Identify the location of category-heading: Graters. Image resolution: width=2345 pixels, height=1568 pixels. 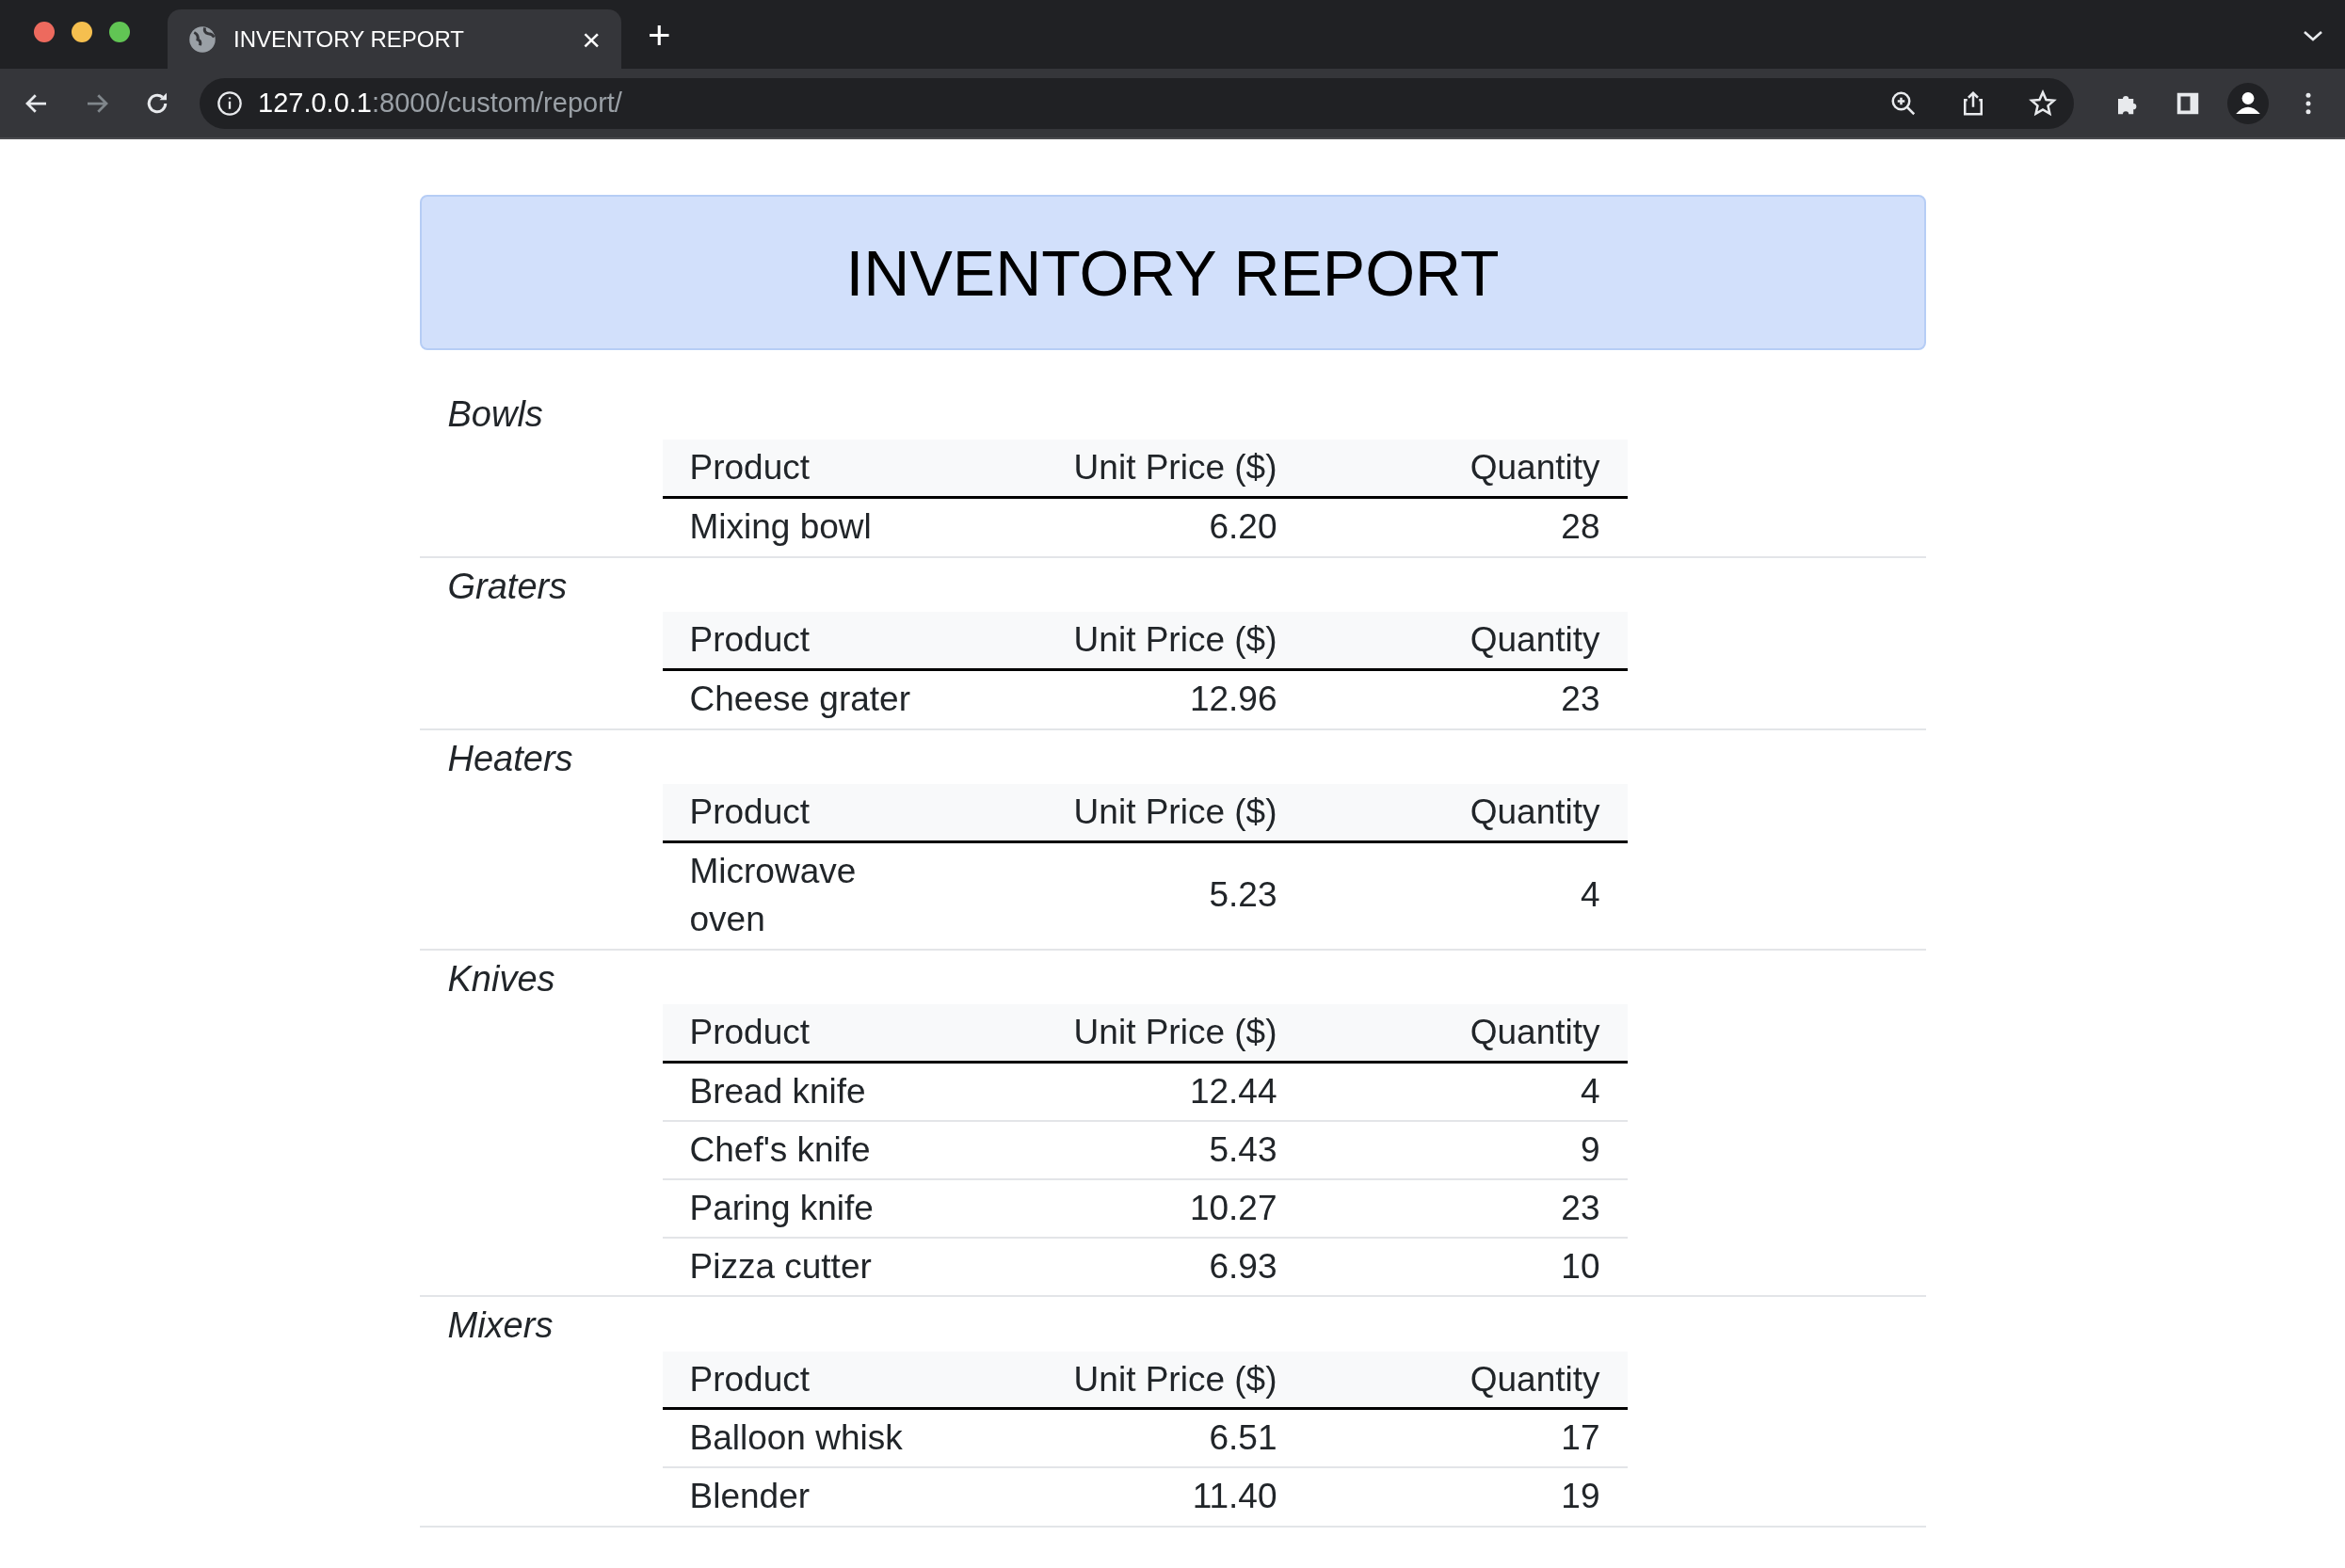
(507, 586).